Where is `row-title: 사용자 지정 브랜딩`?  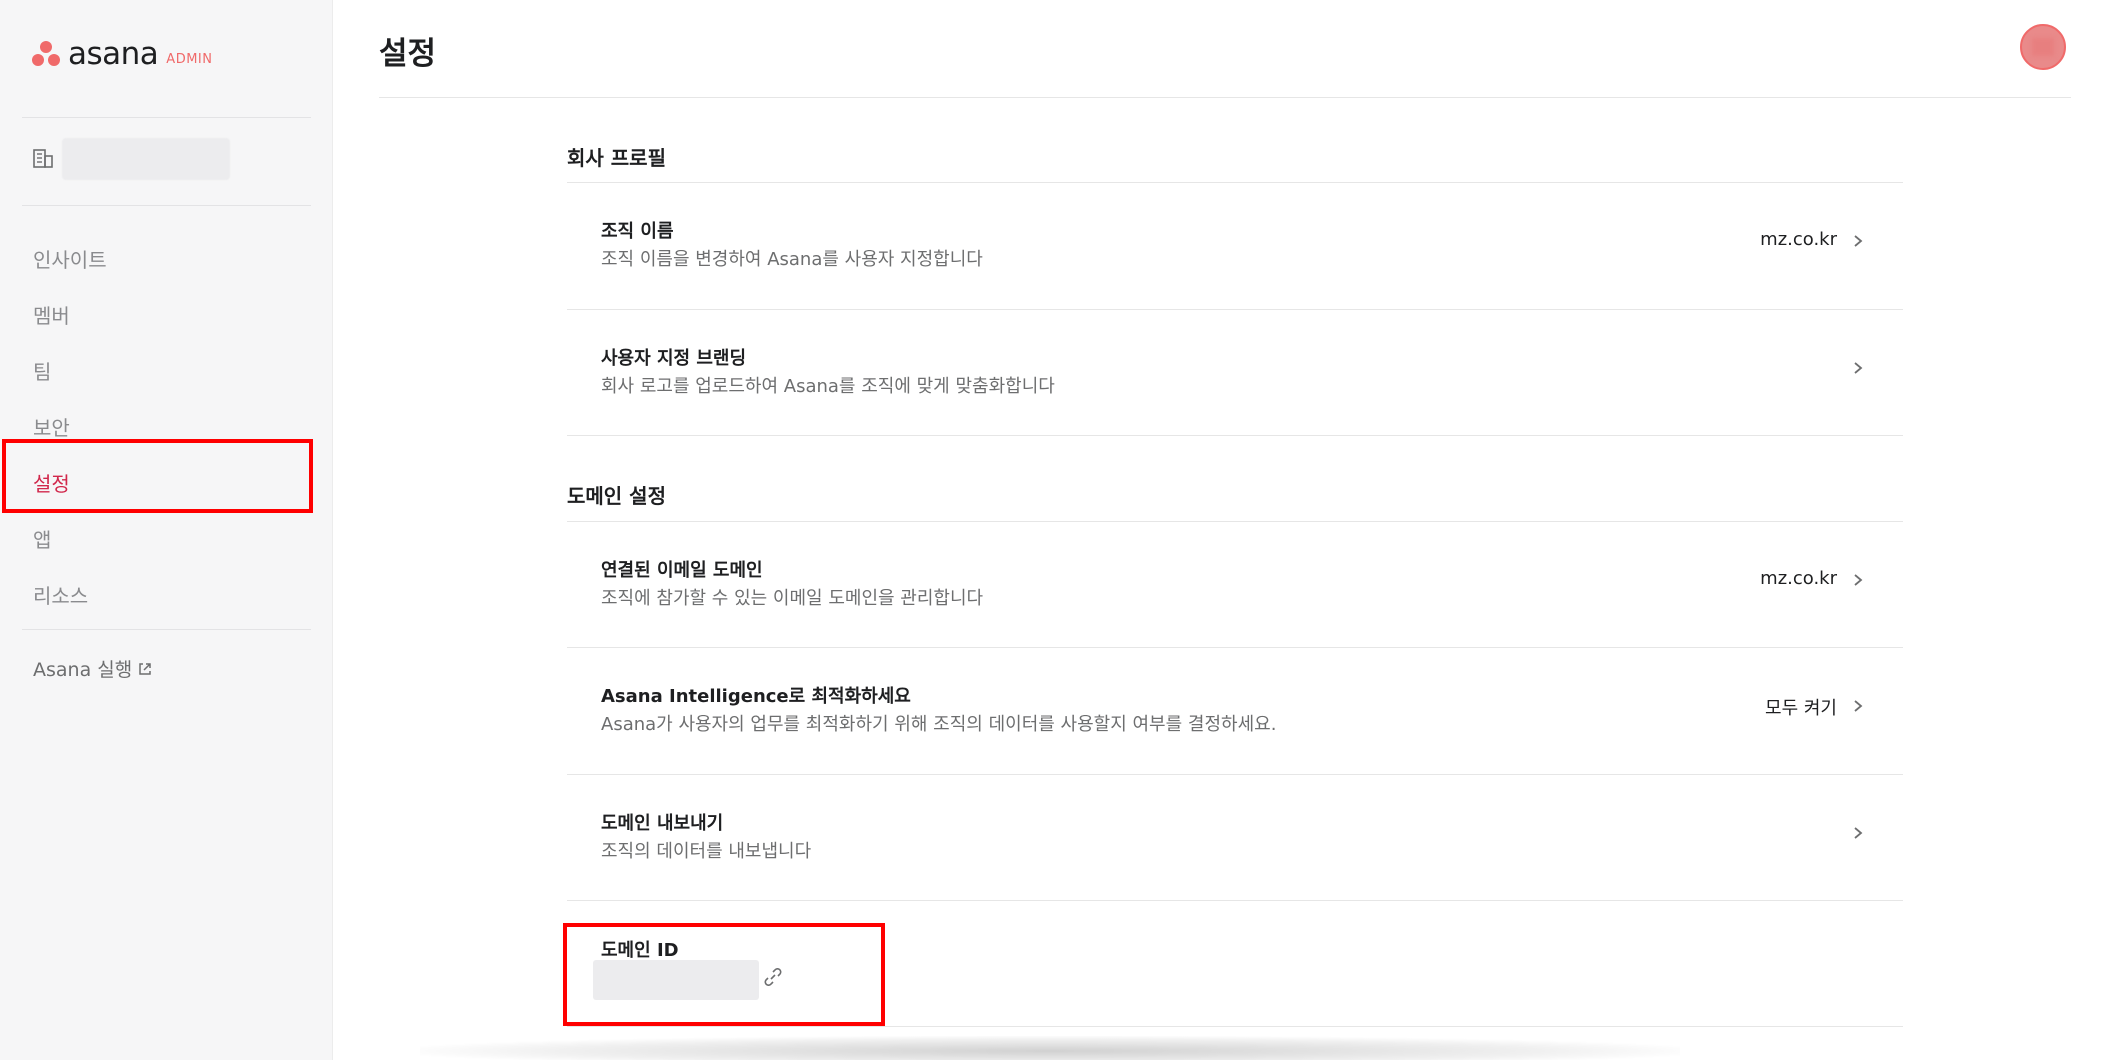 row-title: 사용자 지정 브랜딩 is located at coordinates (674, 358).